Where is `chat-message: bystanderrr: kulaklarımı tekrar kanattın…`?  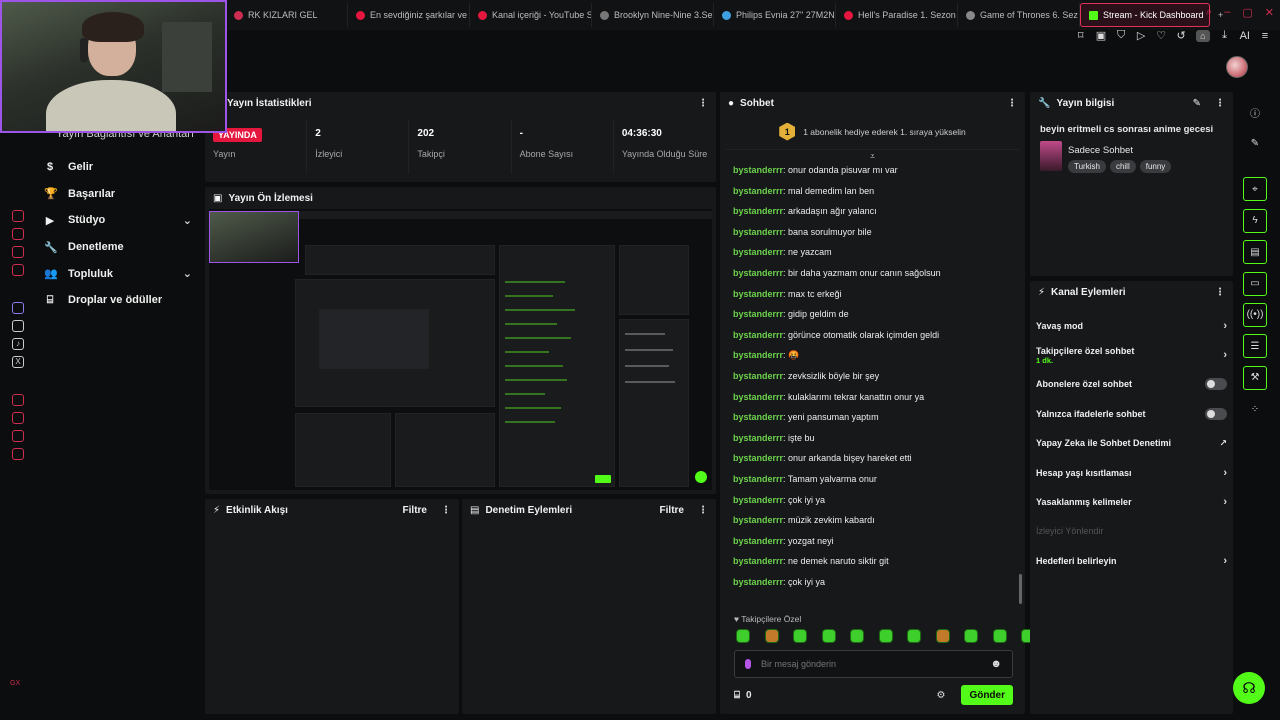 chat-message: bystanderrr: kulaklarımı tekrar kanattın… is located at coordinates (879, 397).